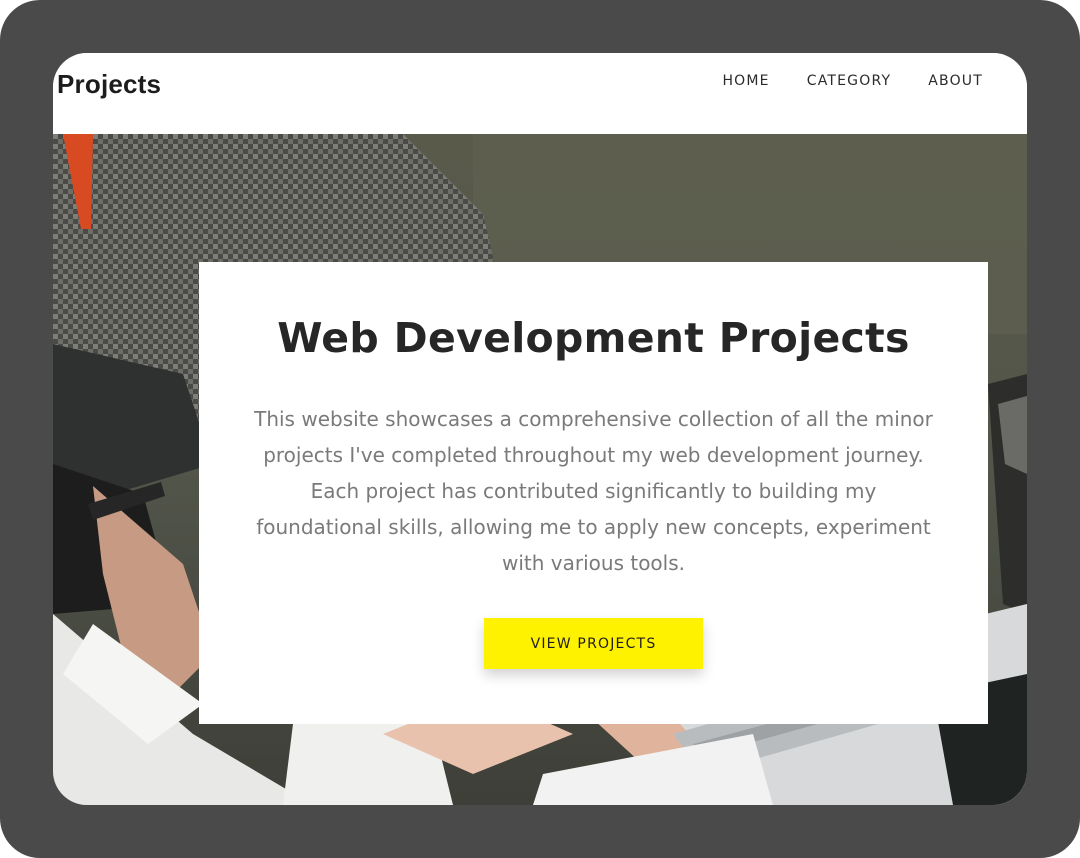 The width and height of the screenshot is (1080, 858). Describe the element at coordinates (745, 81) in the screenshot. I see `nav-home-link: HOME` at that location.